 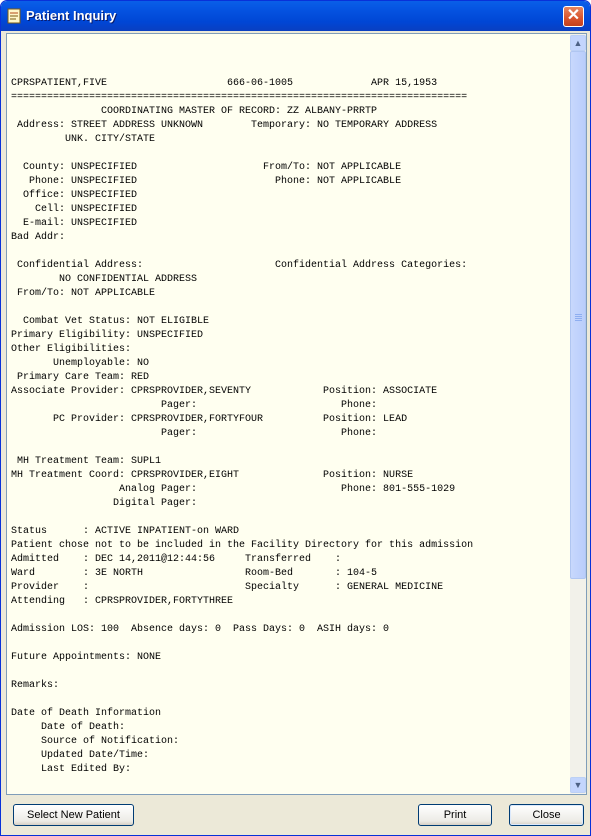 What do you see at coordinates (80, 755) in the screenshot?
I see `report-line: Updated Date/Time:` at bounding box center [80, 755].